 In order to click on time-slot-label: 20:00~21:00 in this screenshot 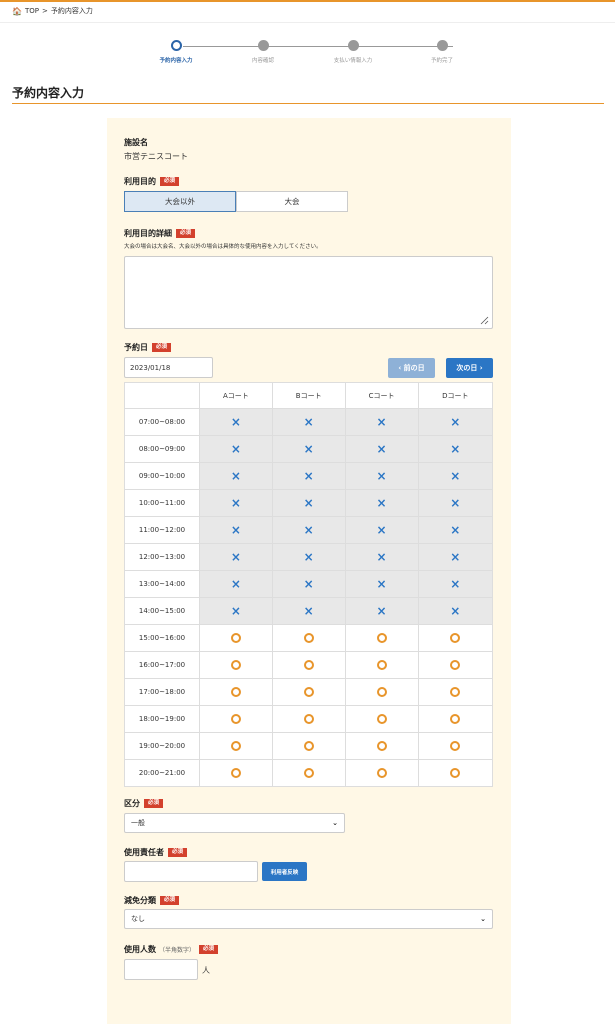, I will do `click(162, 773)`.